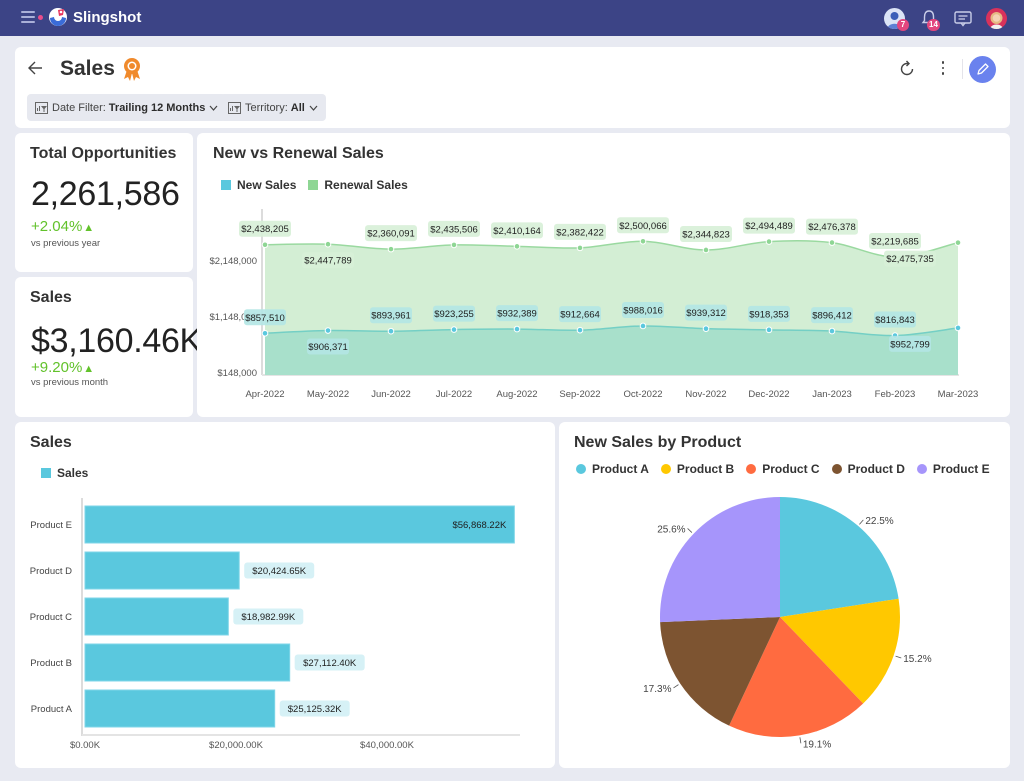  What do you see at coordinates (910, 259) in the screenshot?
I see `data-label: $2,475,735` at bounding box center [910, 259].